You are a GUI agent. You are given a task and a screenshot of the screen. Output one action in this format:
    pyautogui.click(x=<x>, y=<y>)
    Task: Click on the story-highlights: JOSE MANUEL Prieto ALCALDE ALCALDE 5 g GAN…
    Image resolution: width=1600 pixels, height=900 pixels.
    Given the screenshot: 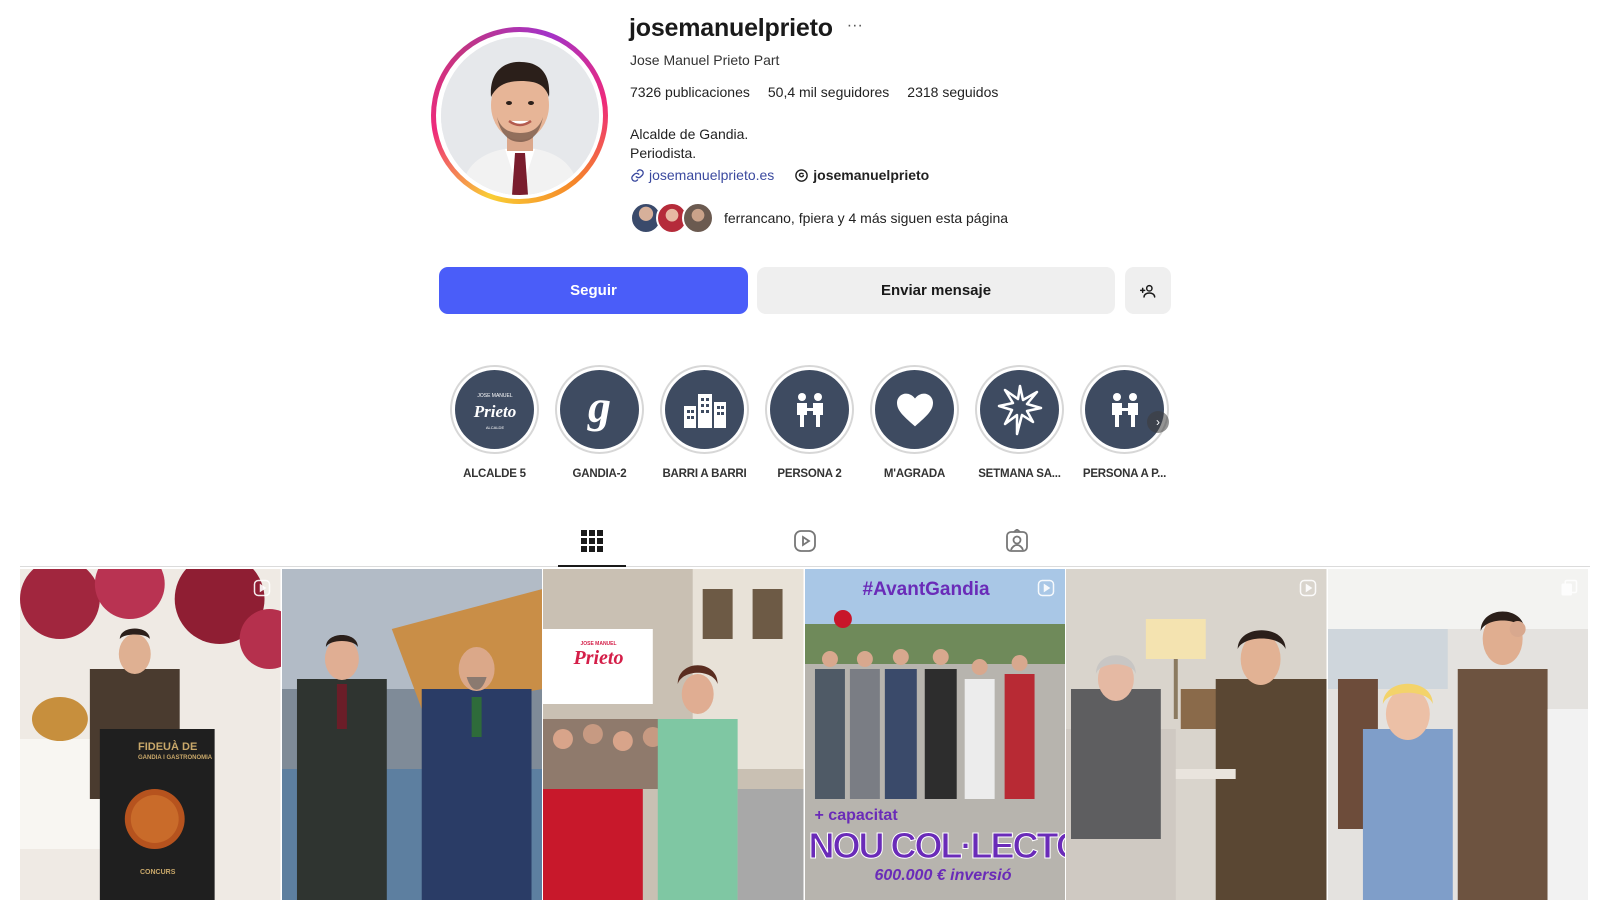 What is the action you would take?
    pyautogui.click(x=809, y=422)
    